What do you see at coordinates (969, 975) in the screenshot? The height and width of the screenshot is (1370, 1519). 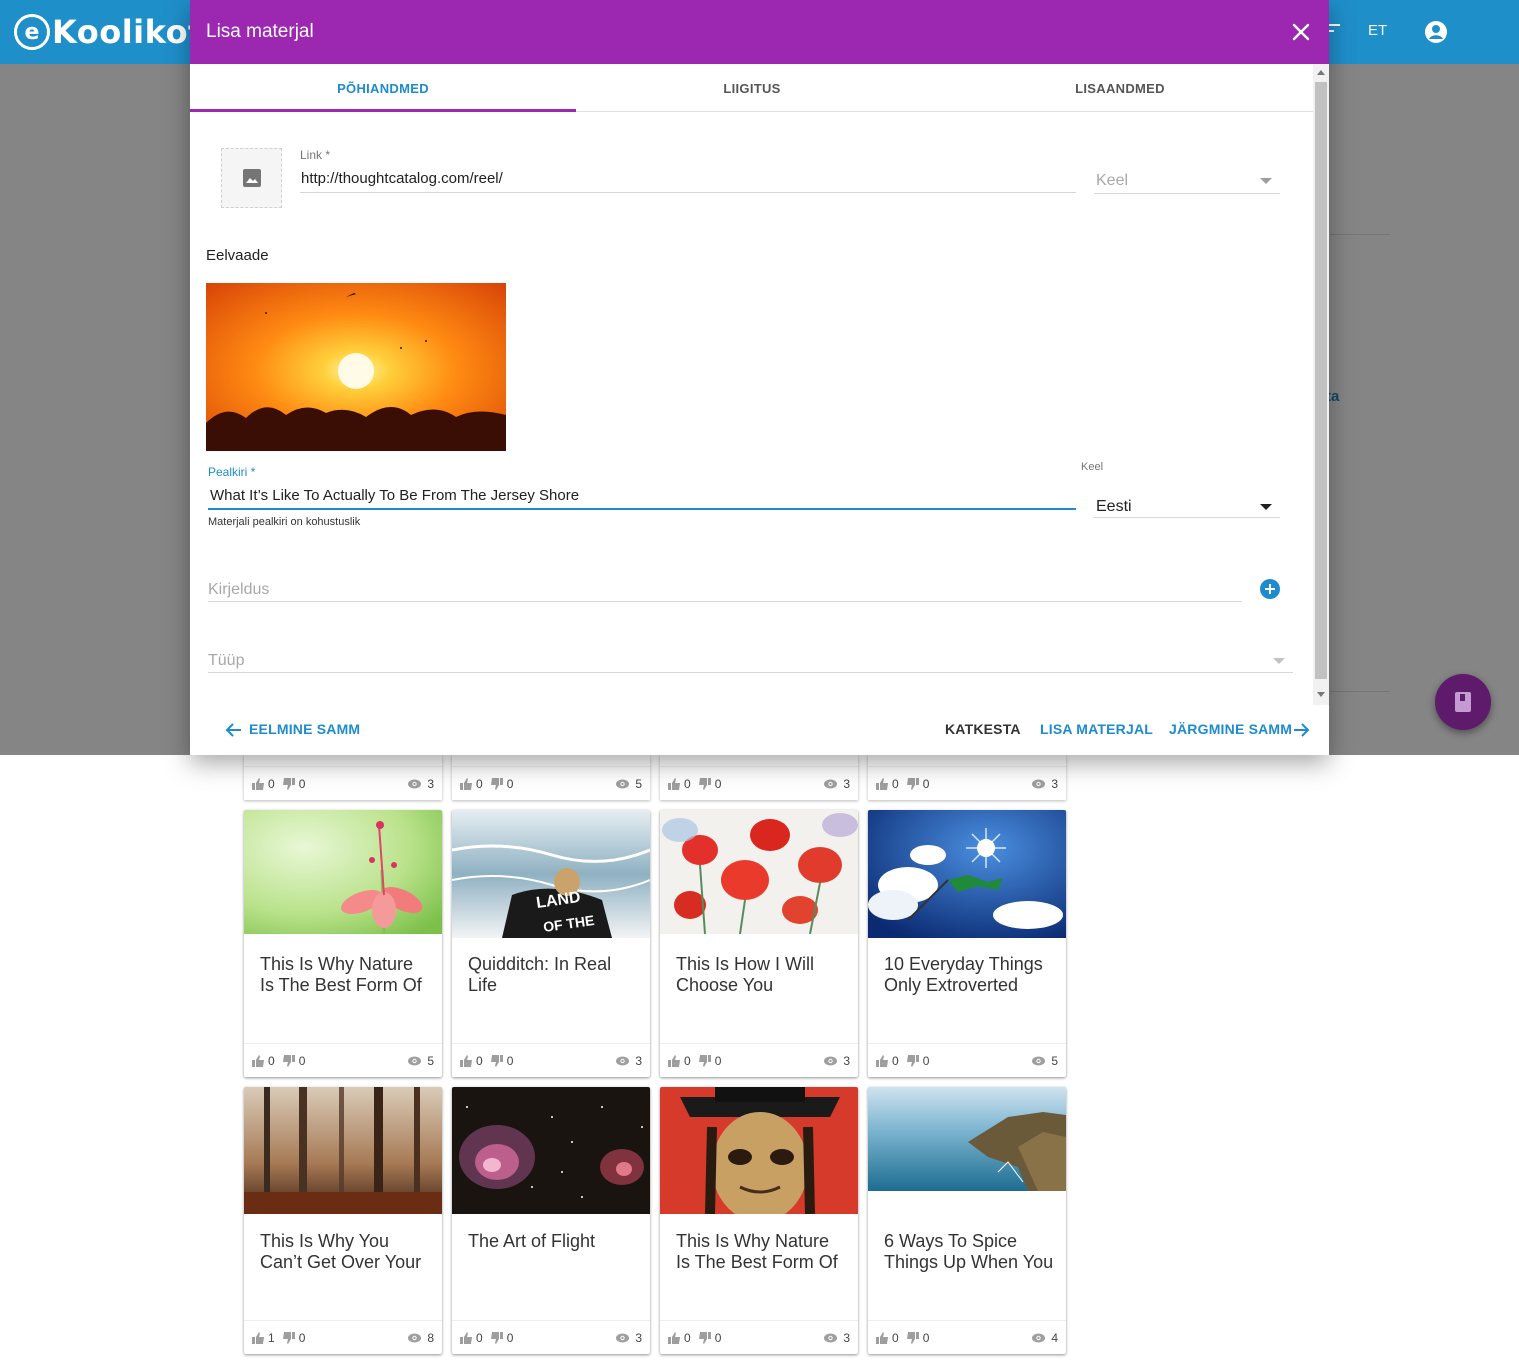 I see `card-title: 10 Everyday Things Only Extroverted` at bounding box center [969, 975].